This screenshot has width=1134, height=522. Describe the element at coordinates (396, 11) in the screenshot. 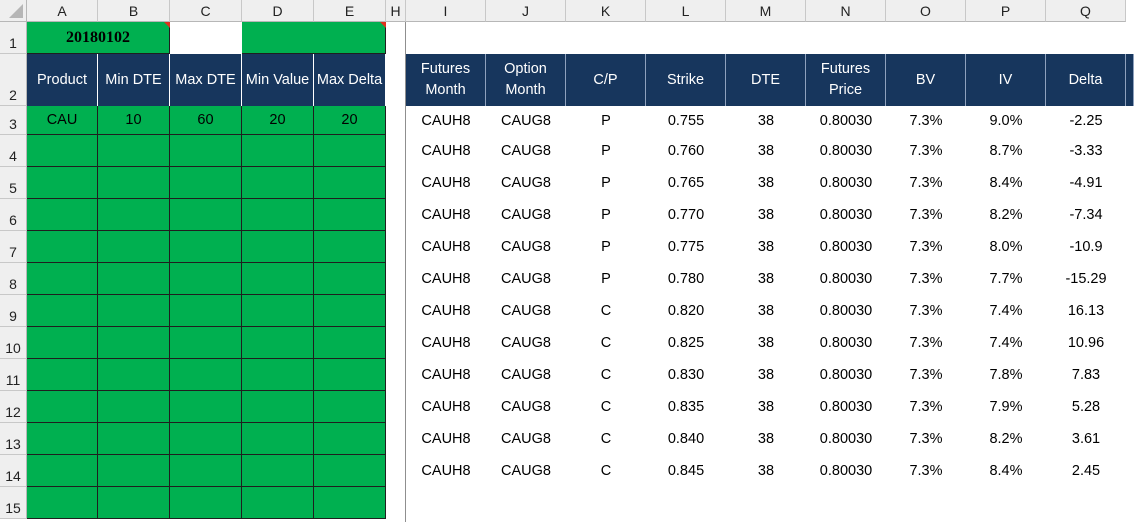

I see `column-header-h: H` at that location.